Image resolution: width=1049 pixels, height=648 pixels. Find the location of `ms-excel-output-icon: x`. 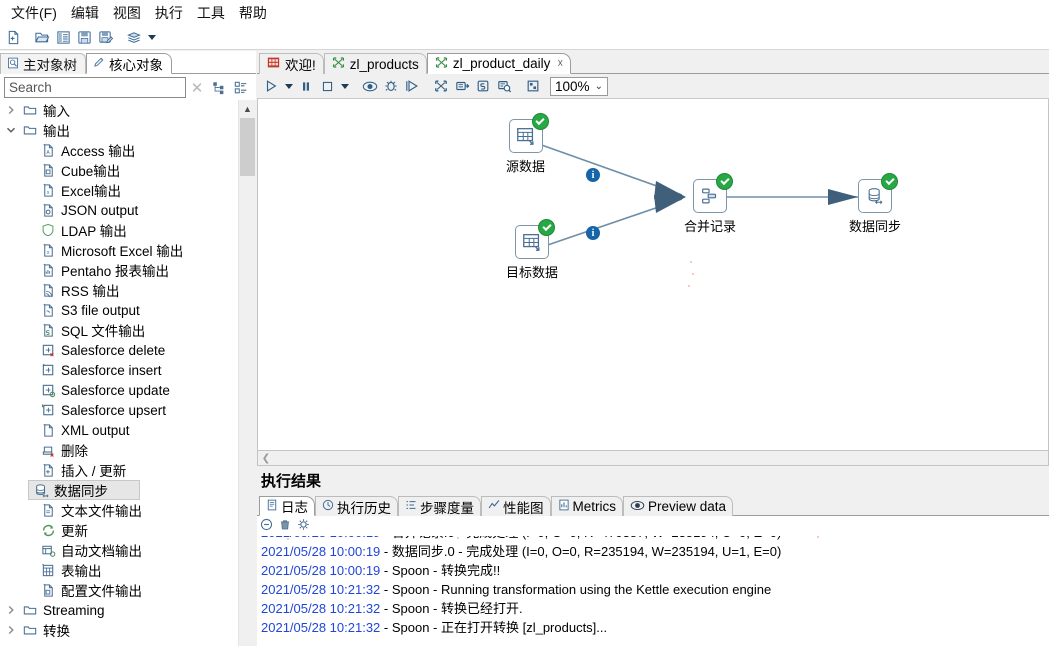

ms-excel-output-icon: x is located at coordinates (48, 250).